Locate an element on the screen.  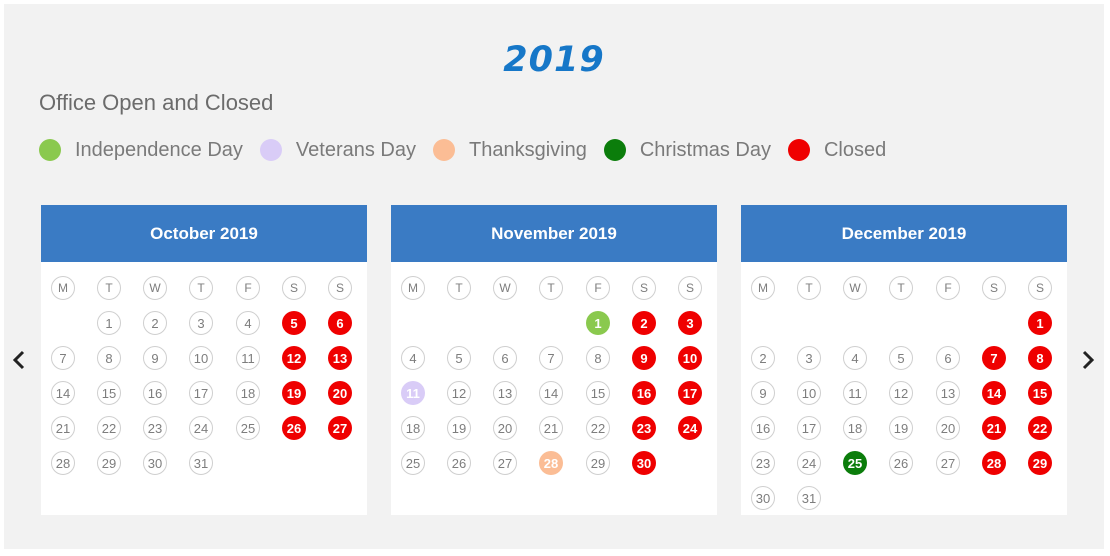
weekday-label: W is located at coordinates (855, 288).